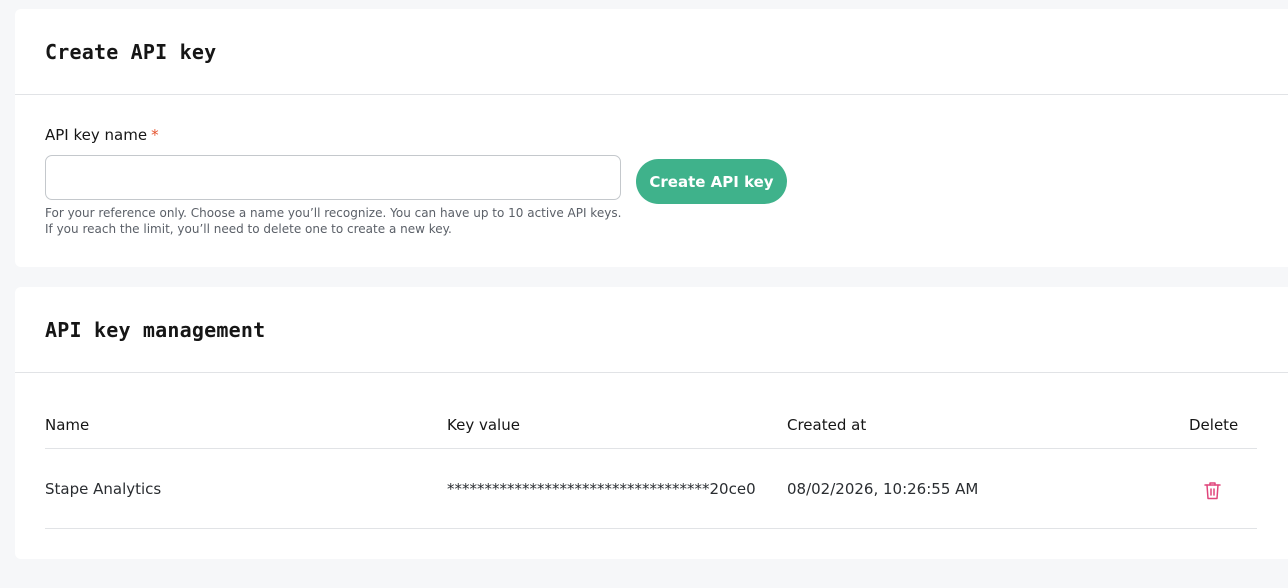 The image size is (1288, 588). I want to click on column-header-name: Name, so click(67, 425).